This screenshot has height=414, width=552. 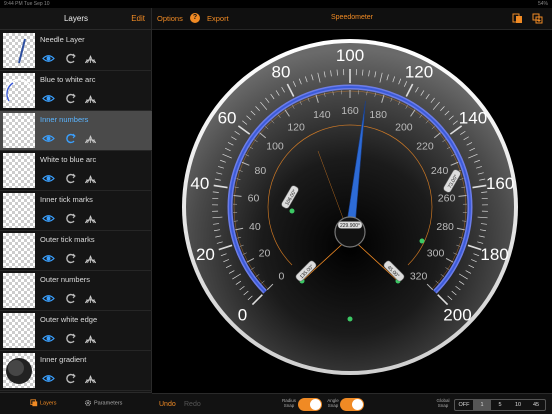 What do you see at coordinates (292, 211) in the screenshot?
I see `handle-far-left` at bounding box center [292, 211].